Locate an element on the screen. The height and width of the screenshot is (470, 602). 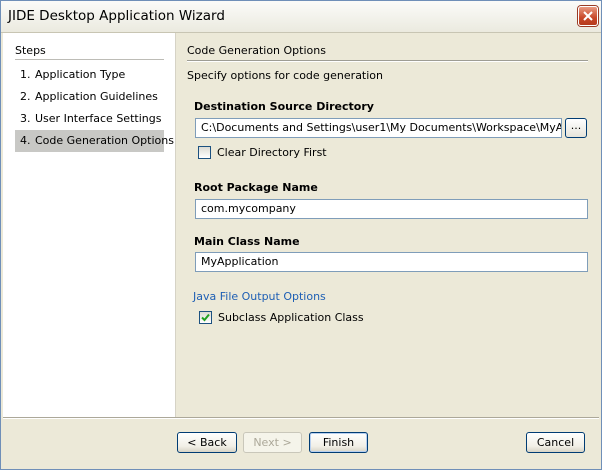
step-user-interface-settings: 3. User Interface Settings is located at coordinates (89, 119).